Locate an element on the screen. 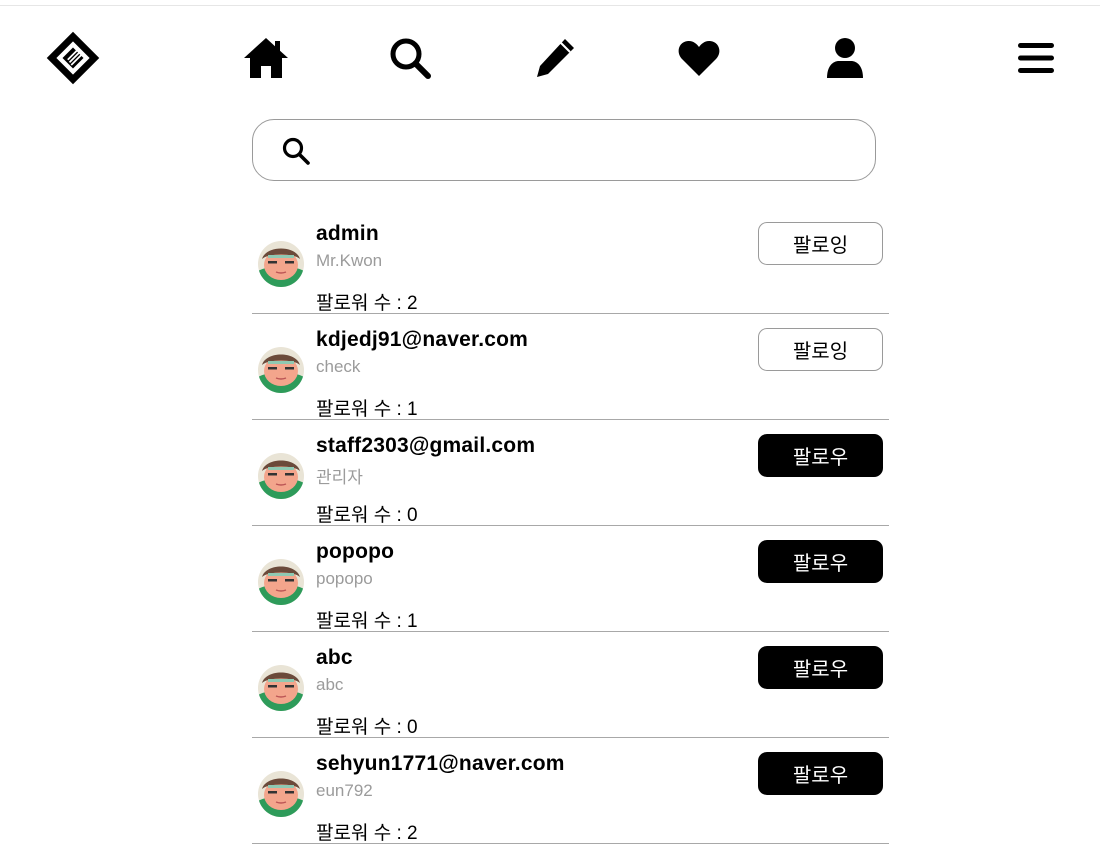 This screenshot has height=845, width=1100. user-icon is located at coordinates (845, 58).